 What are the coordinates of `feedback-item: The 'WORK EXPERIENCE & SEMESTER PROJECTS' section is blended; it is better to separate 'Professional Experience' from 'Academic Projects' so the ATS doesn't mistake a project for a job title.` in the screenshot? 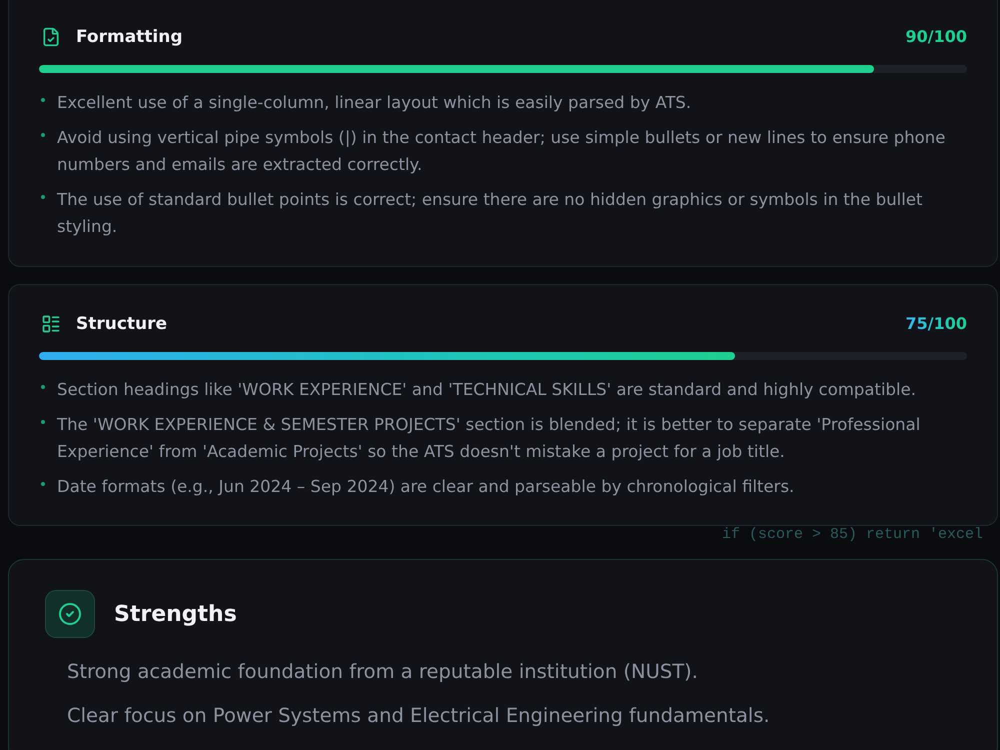 It's located at (489, 438).